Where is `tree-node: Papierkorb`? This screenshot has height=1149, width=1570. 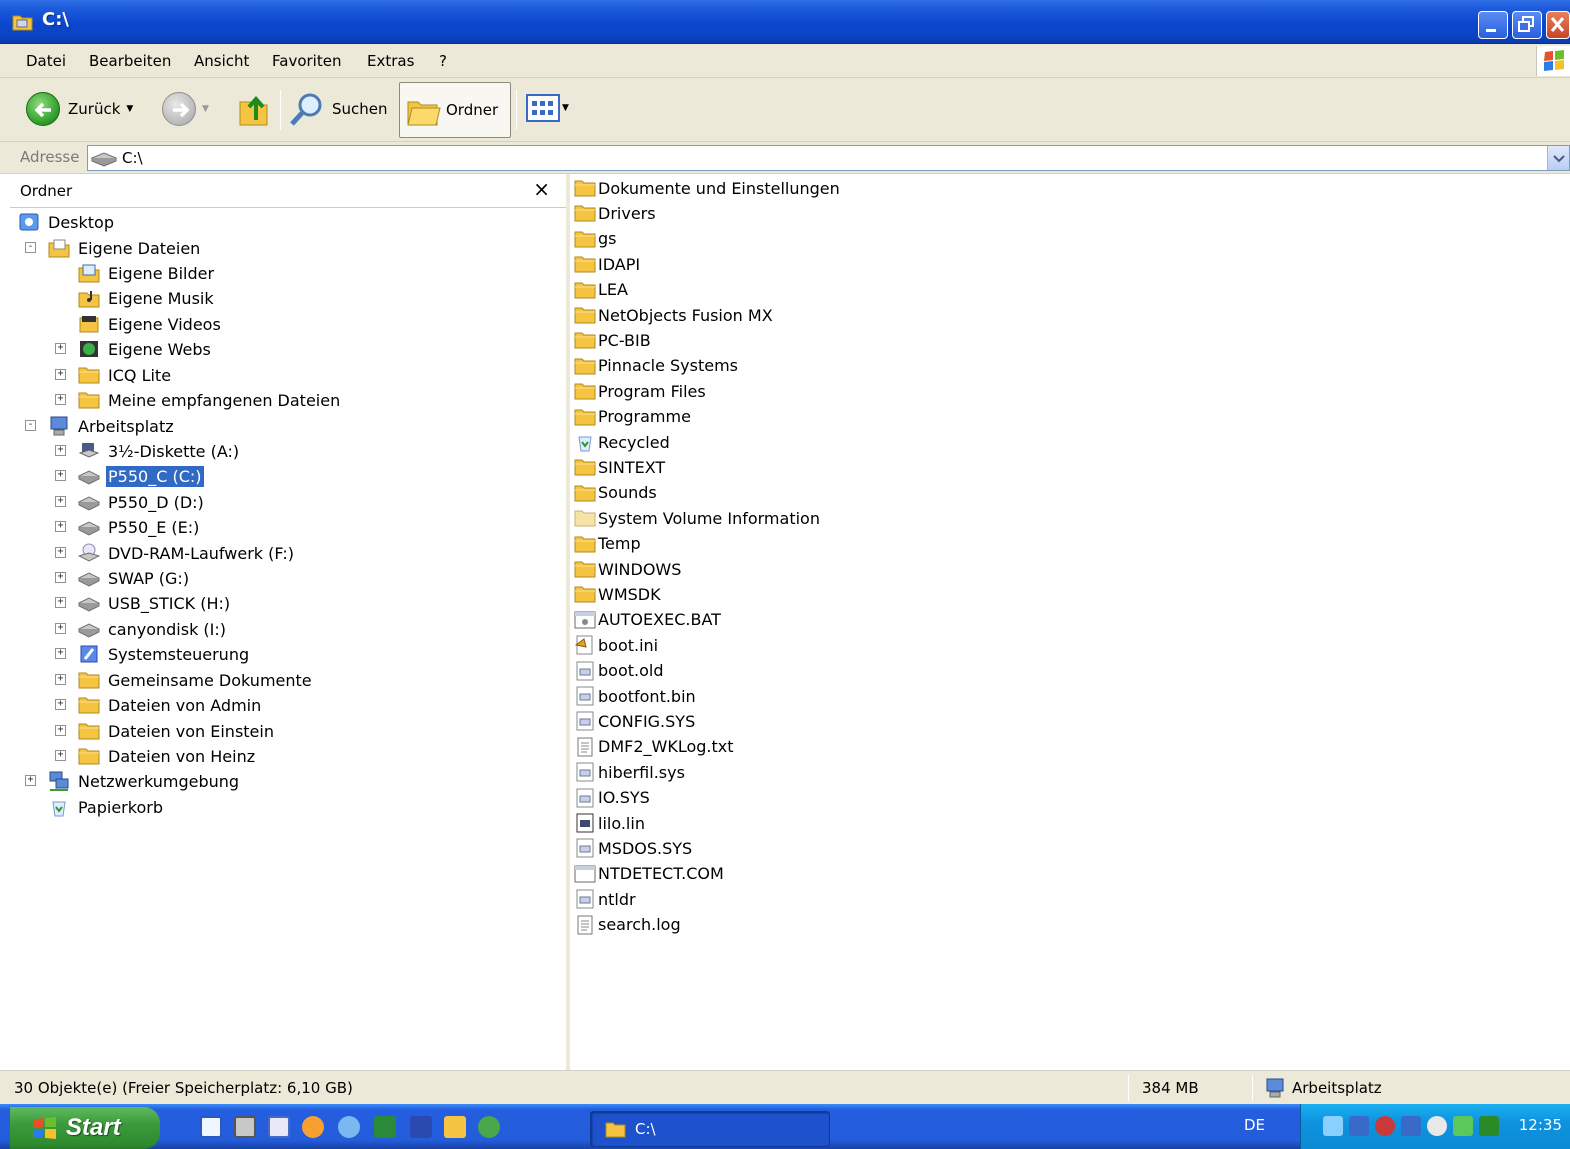 tree-node: Papierkorb is located at coordinates (106, 807).